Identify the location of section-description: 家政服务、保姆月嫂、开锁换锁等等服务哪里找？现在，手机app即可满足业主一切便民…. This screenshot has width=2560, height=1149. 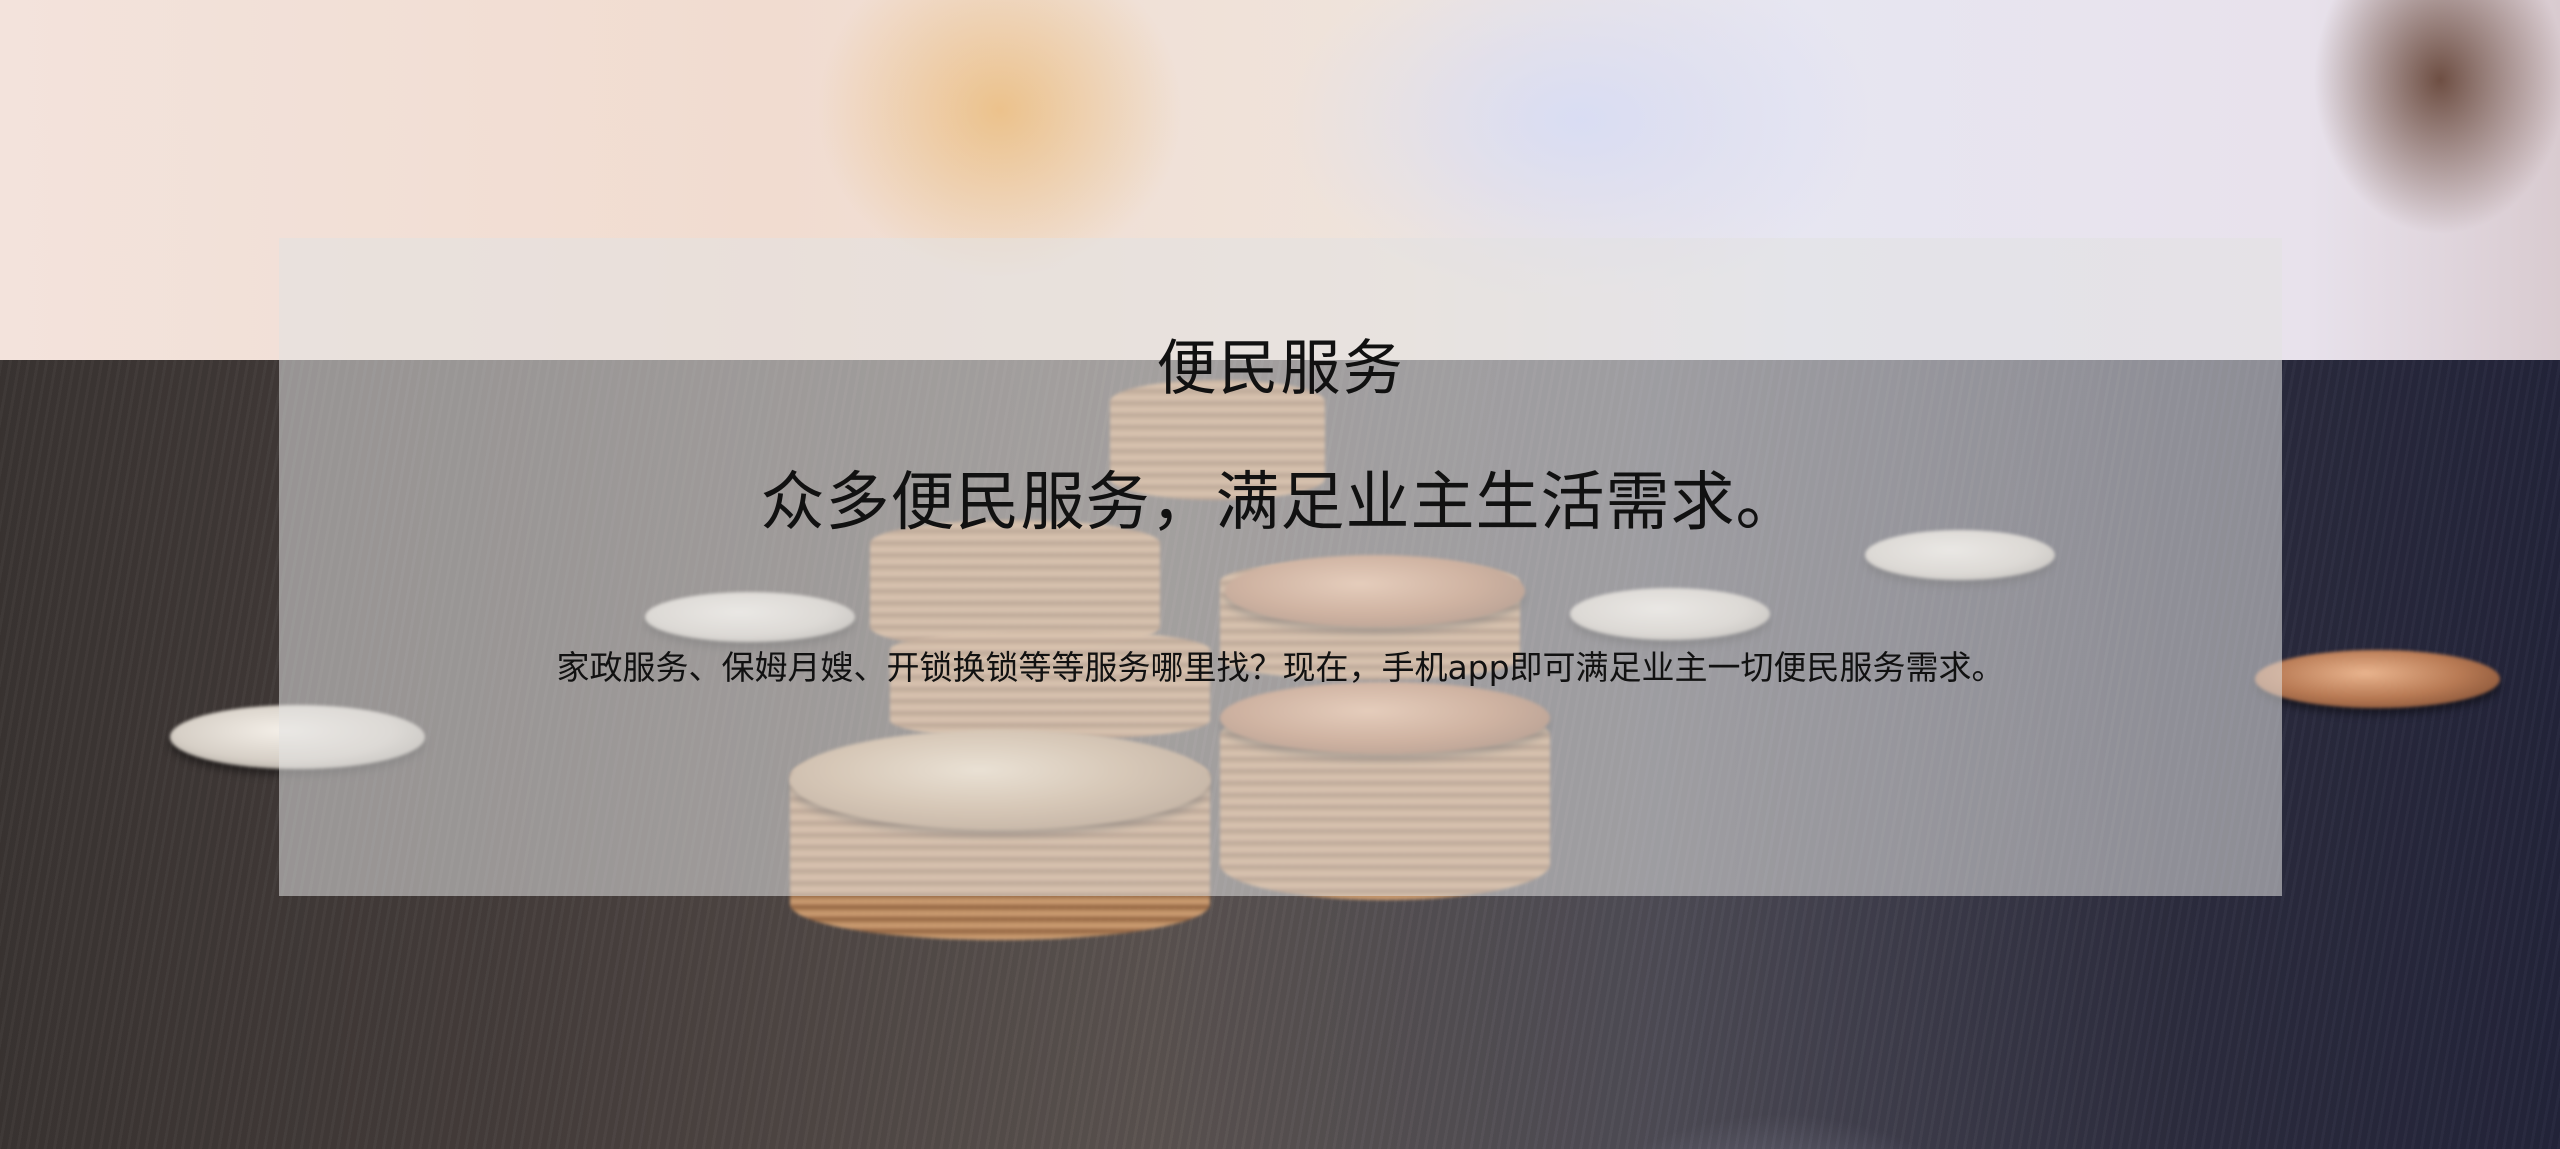
(1280, 667).